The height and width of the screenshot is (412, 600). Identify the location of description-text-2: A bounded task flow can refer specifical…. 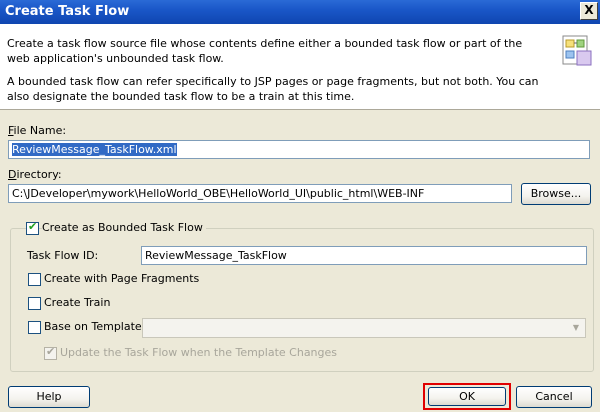
(273, 89).